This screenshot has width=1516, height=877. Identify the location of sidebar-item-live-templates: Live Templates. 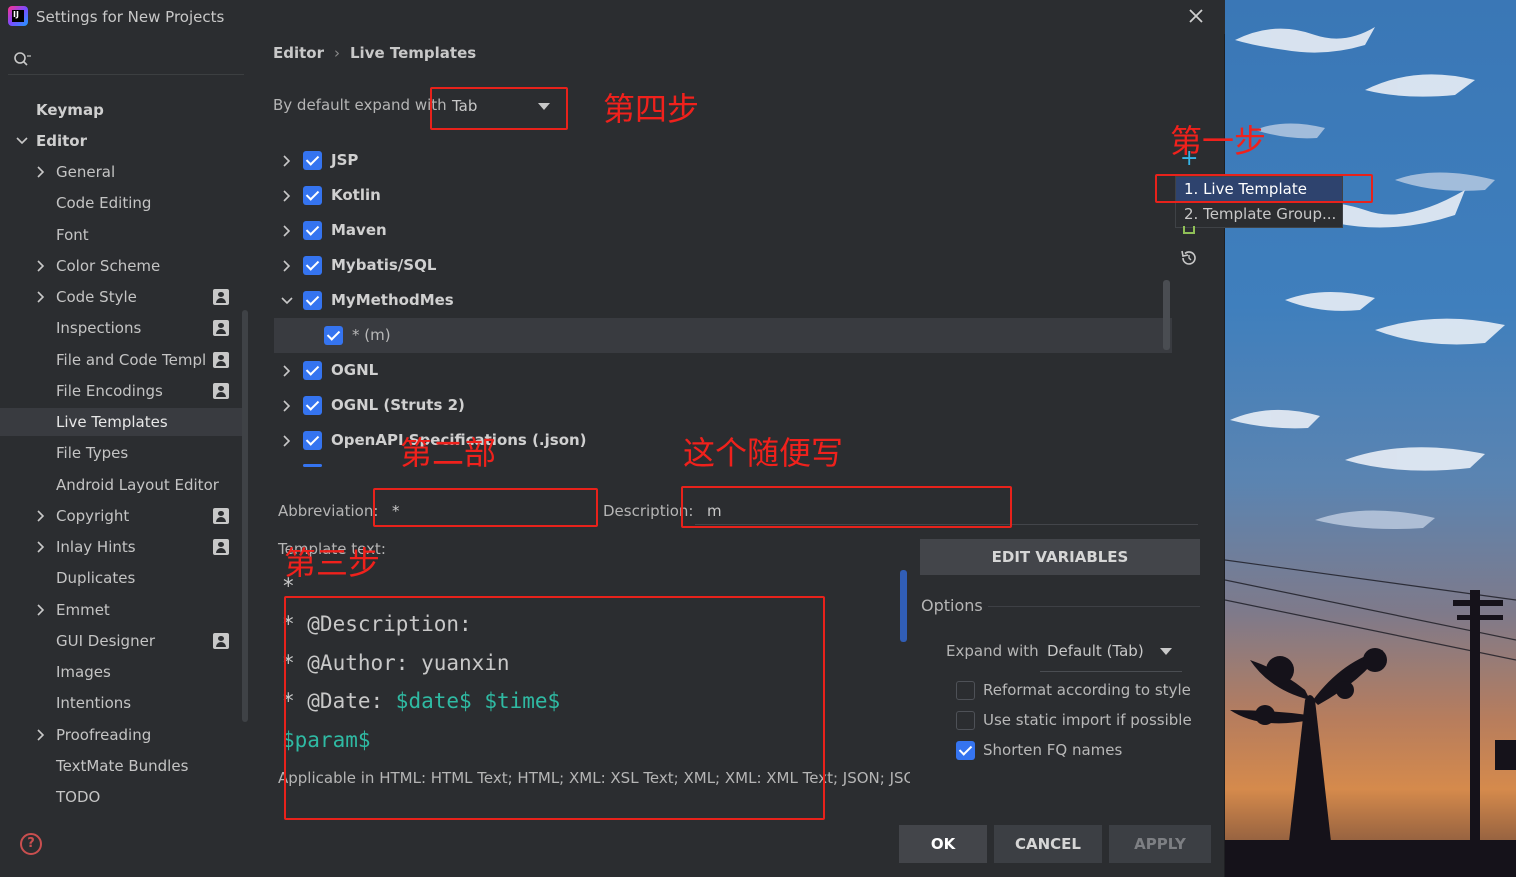
(121, 422).